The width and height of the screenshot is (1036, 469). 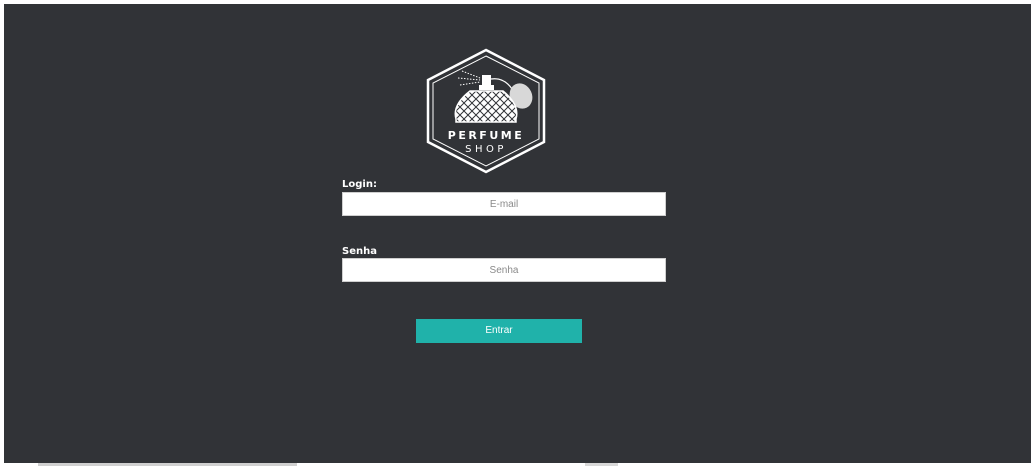 I want to click on email-input, so click(x=504, y=204).